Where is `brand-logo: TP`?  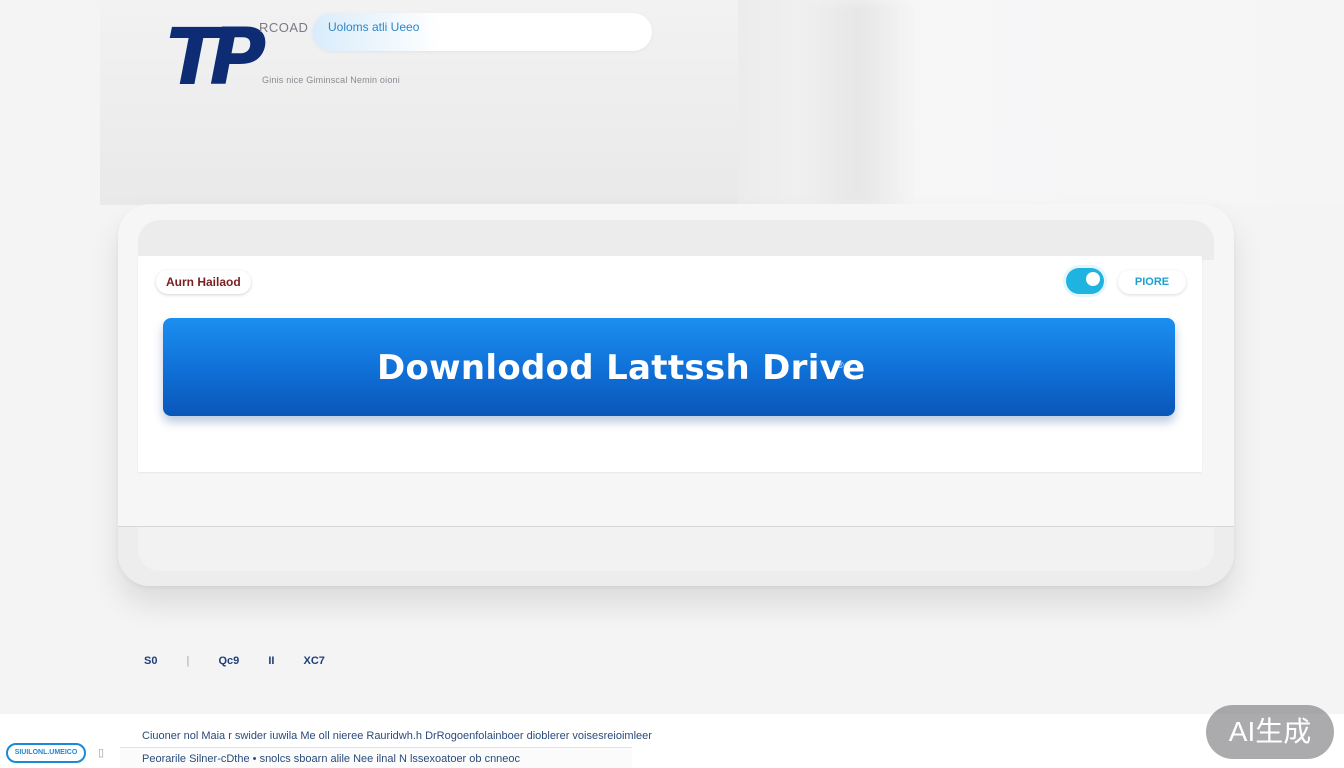 brand-logo: TP is located at coordinates (216, 58).